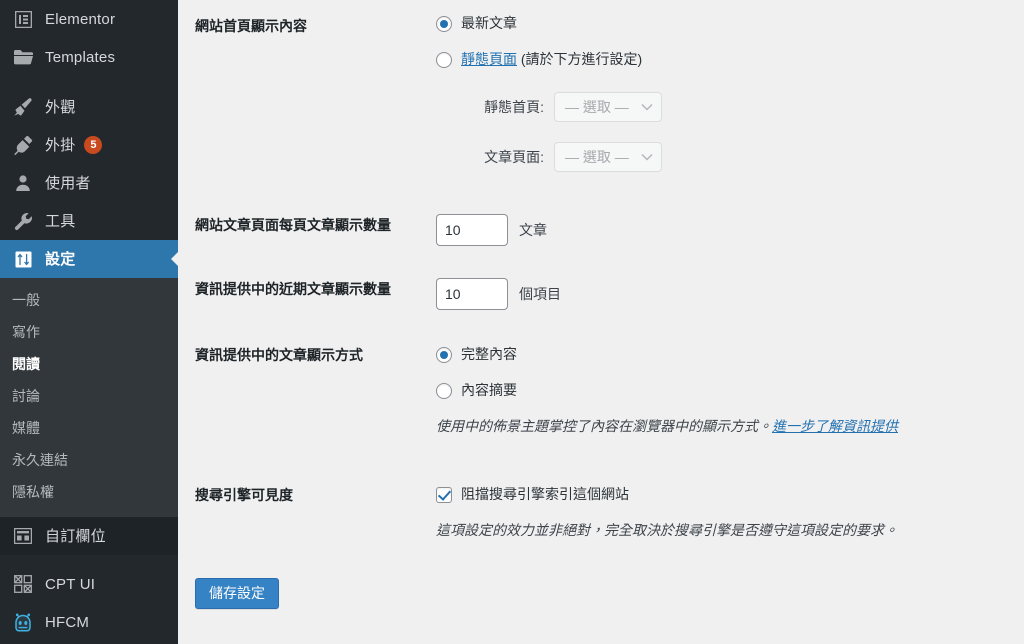  I want to click on row-posts-per-rss: 資訊提供中的近期文章顯示數量 個項目, so click(601, 291).